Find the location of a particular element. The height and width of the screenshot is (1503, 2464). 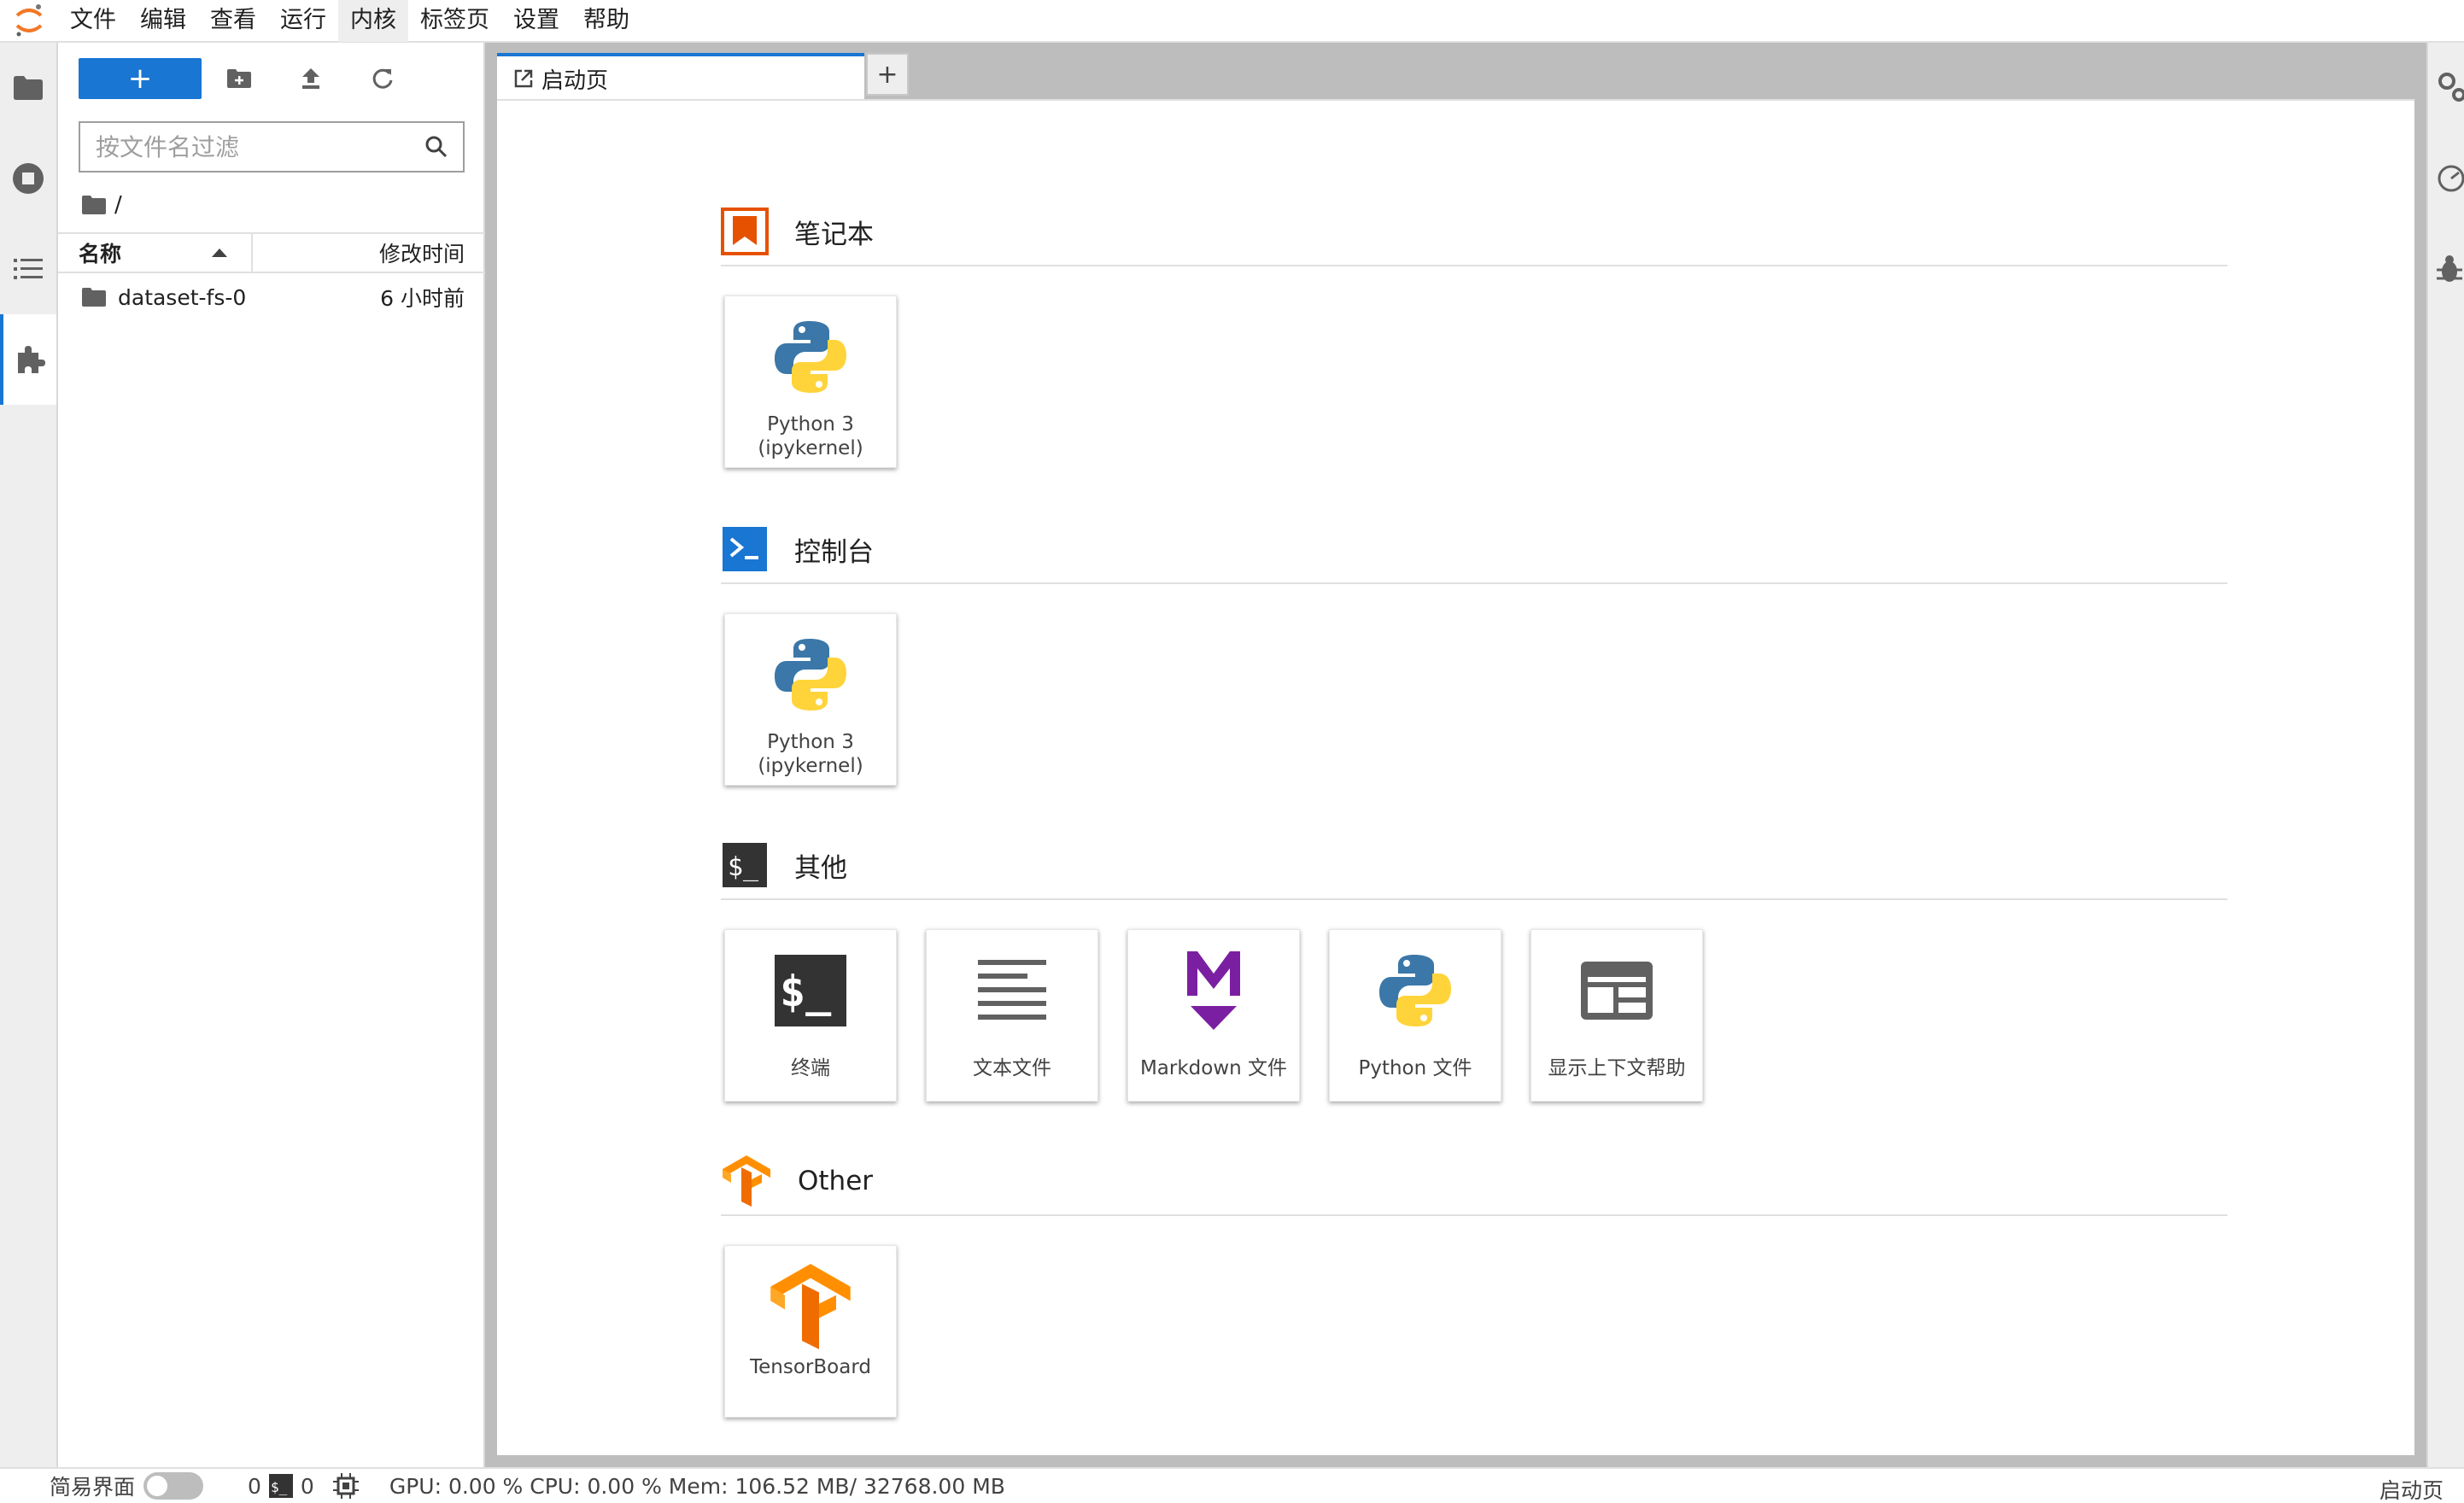

terminal-icon: $_ is located at coordinates (280, 1486).